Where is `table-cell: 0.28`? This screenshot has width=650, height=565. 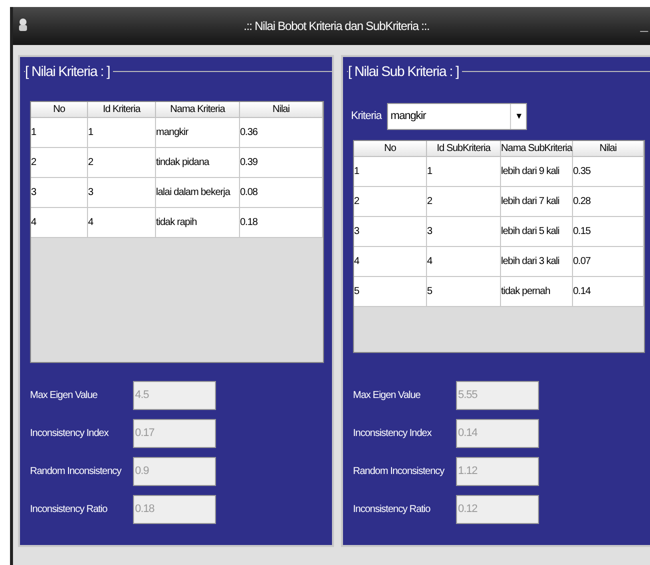
table-cell: 0.28 is located at coordinates (608, 202).